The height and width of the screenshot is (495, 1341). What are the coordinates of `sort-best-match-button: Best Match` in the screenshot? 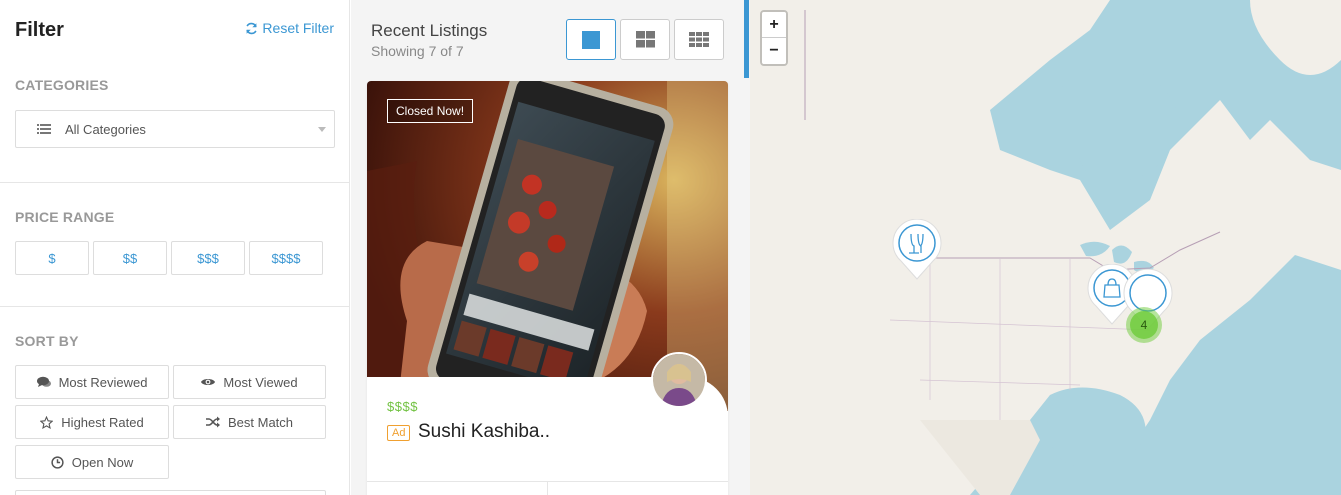 It's located at (249, 422).